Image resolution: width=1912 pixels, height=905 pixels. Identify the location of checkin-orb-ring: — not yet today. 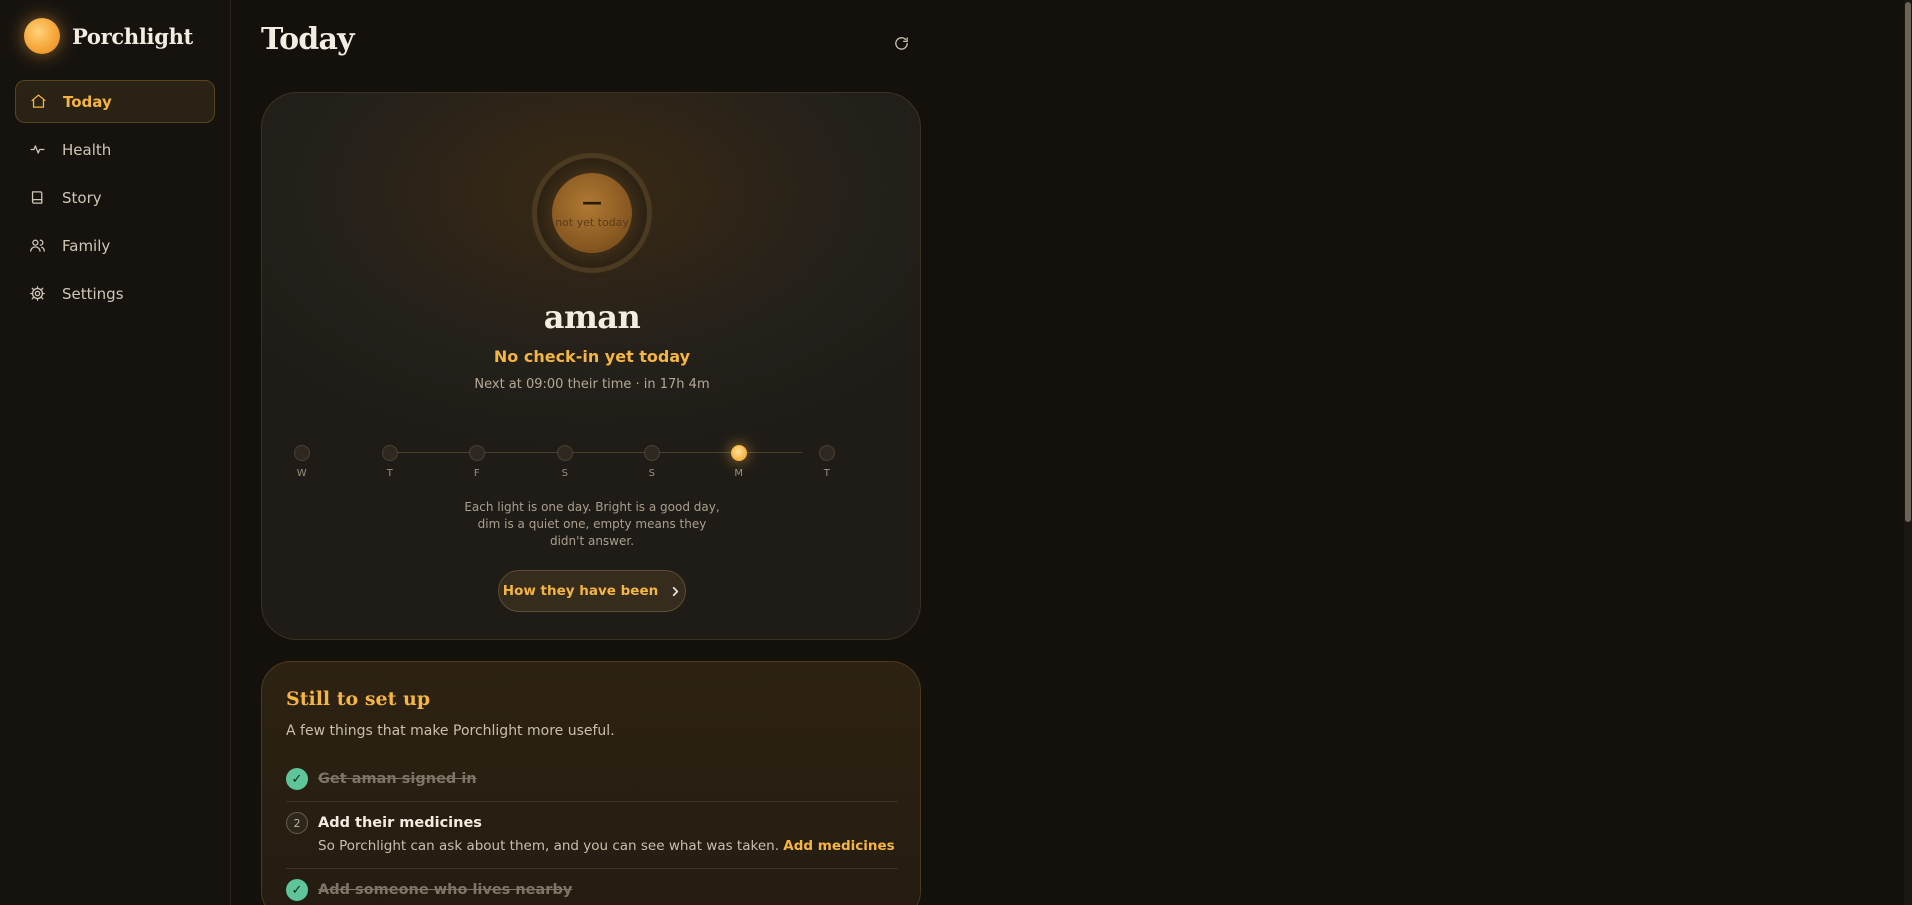
(592, 213).